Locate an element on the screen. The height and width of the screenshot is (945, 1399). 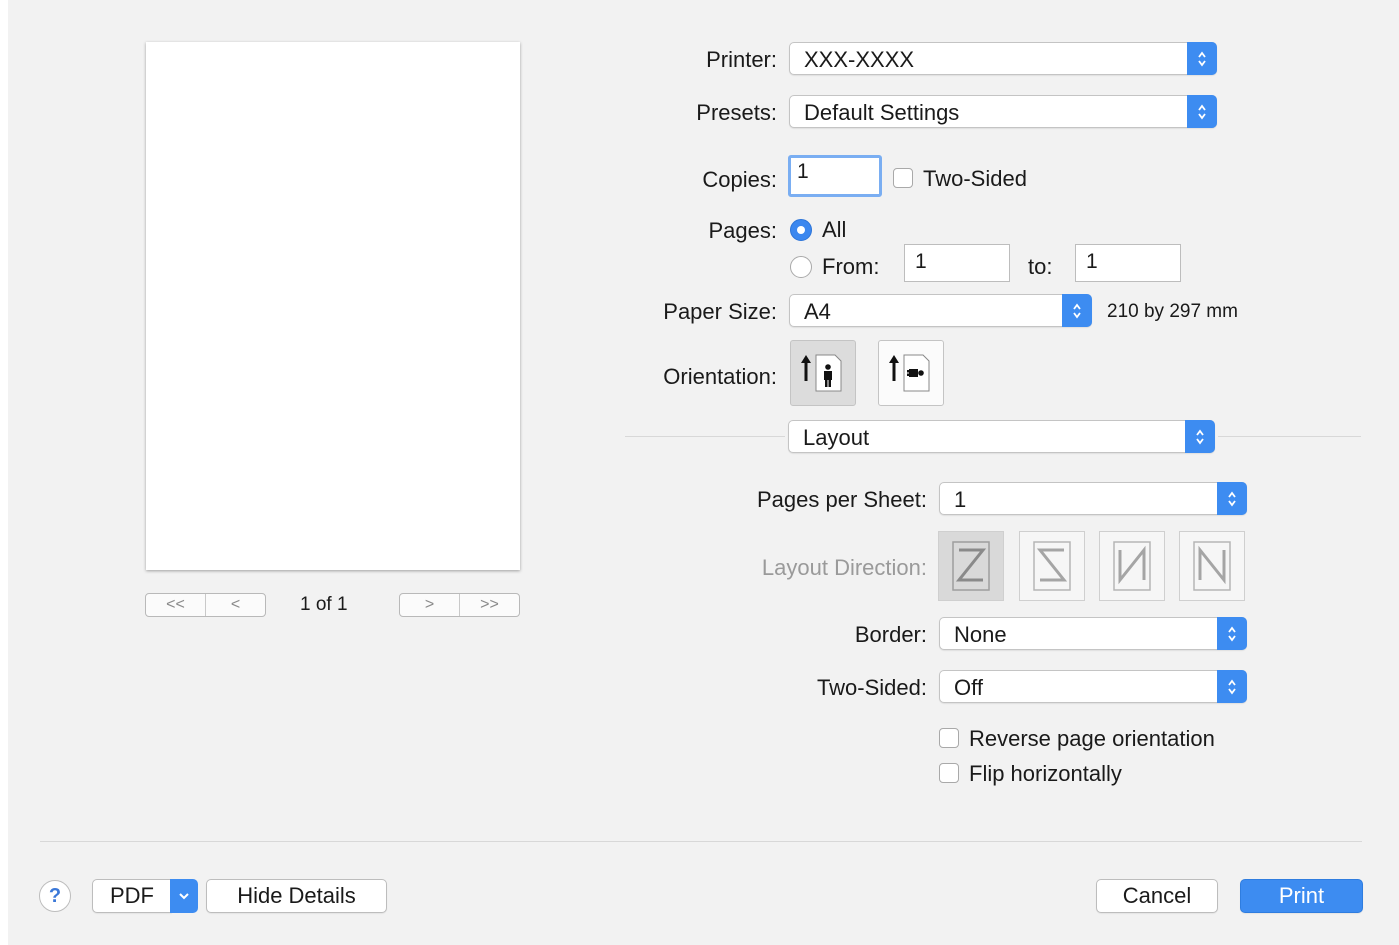
pages-to-field: 1 is located at coordinates (1128, 263).